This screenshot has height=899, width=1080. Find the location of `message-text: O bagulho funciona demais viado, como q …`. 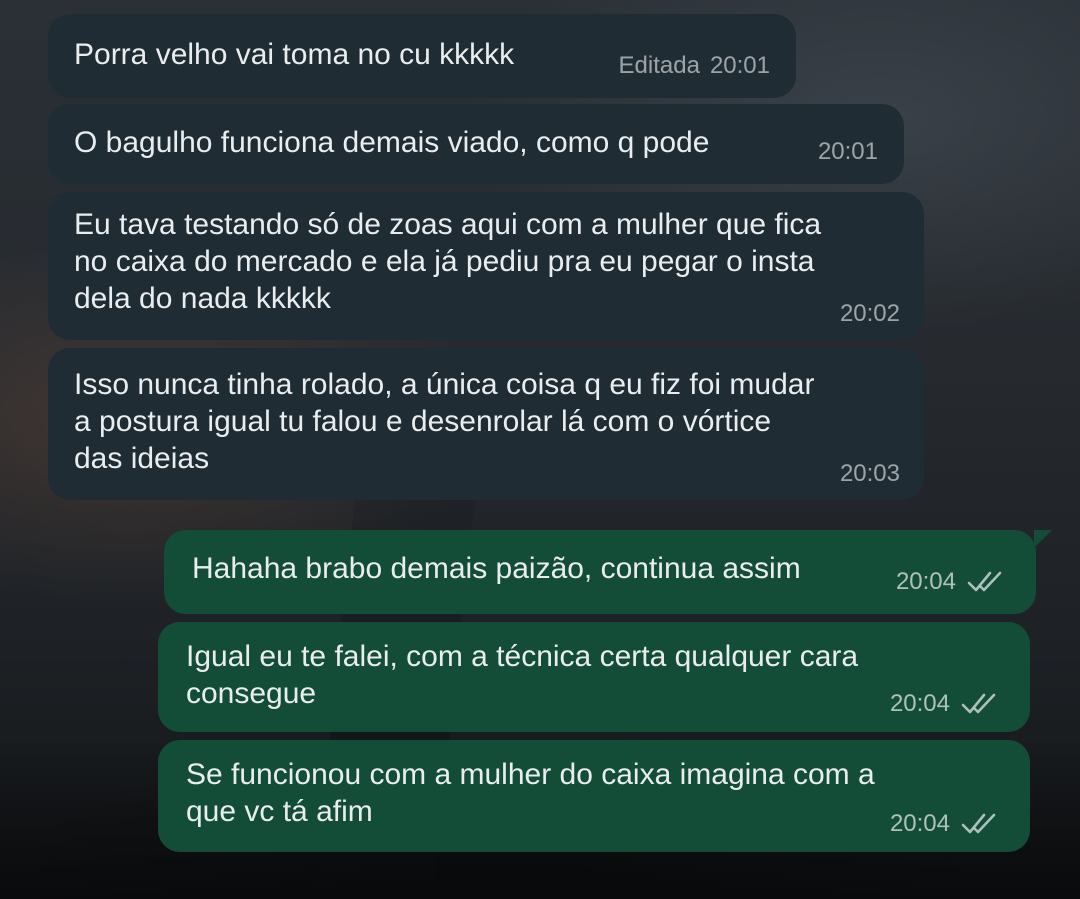

message-text: O bagulho funciona demais viado, como q … is located at coordinates (392, 142).